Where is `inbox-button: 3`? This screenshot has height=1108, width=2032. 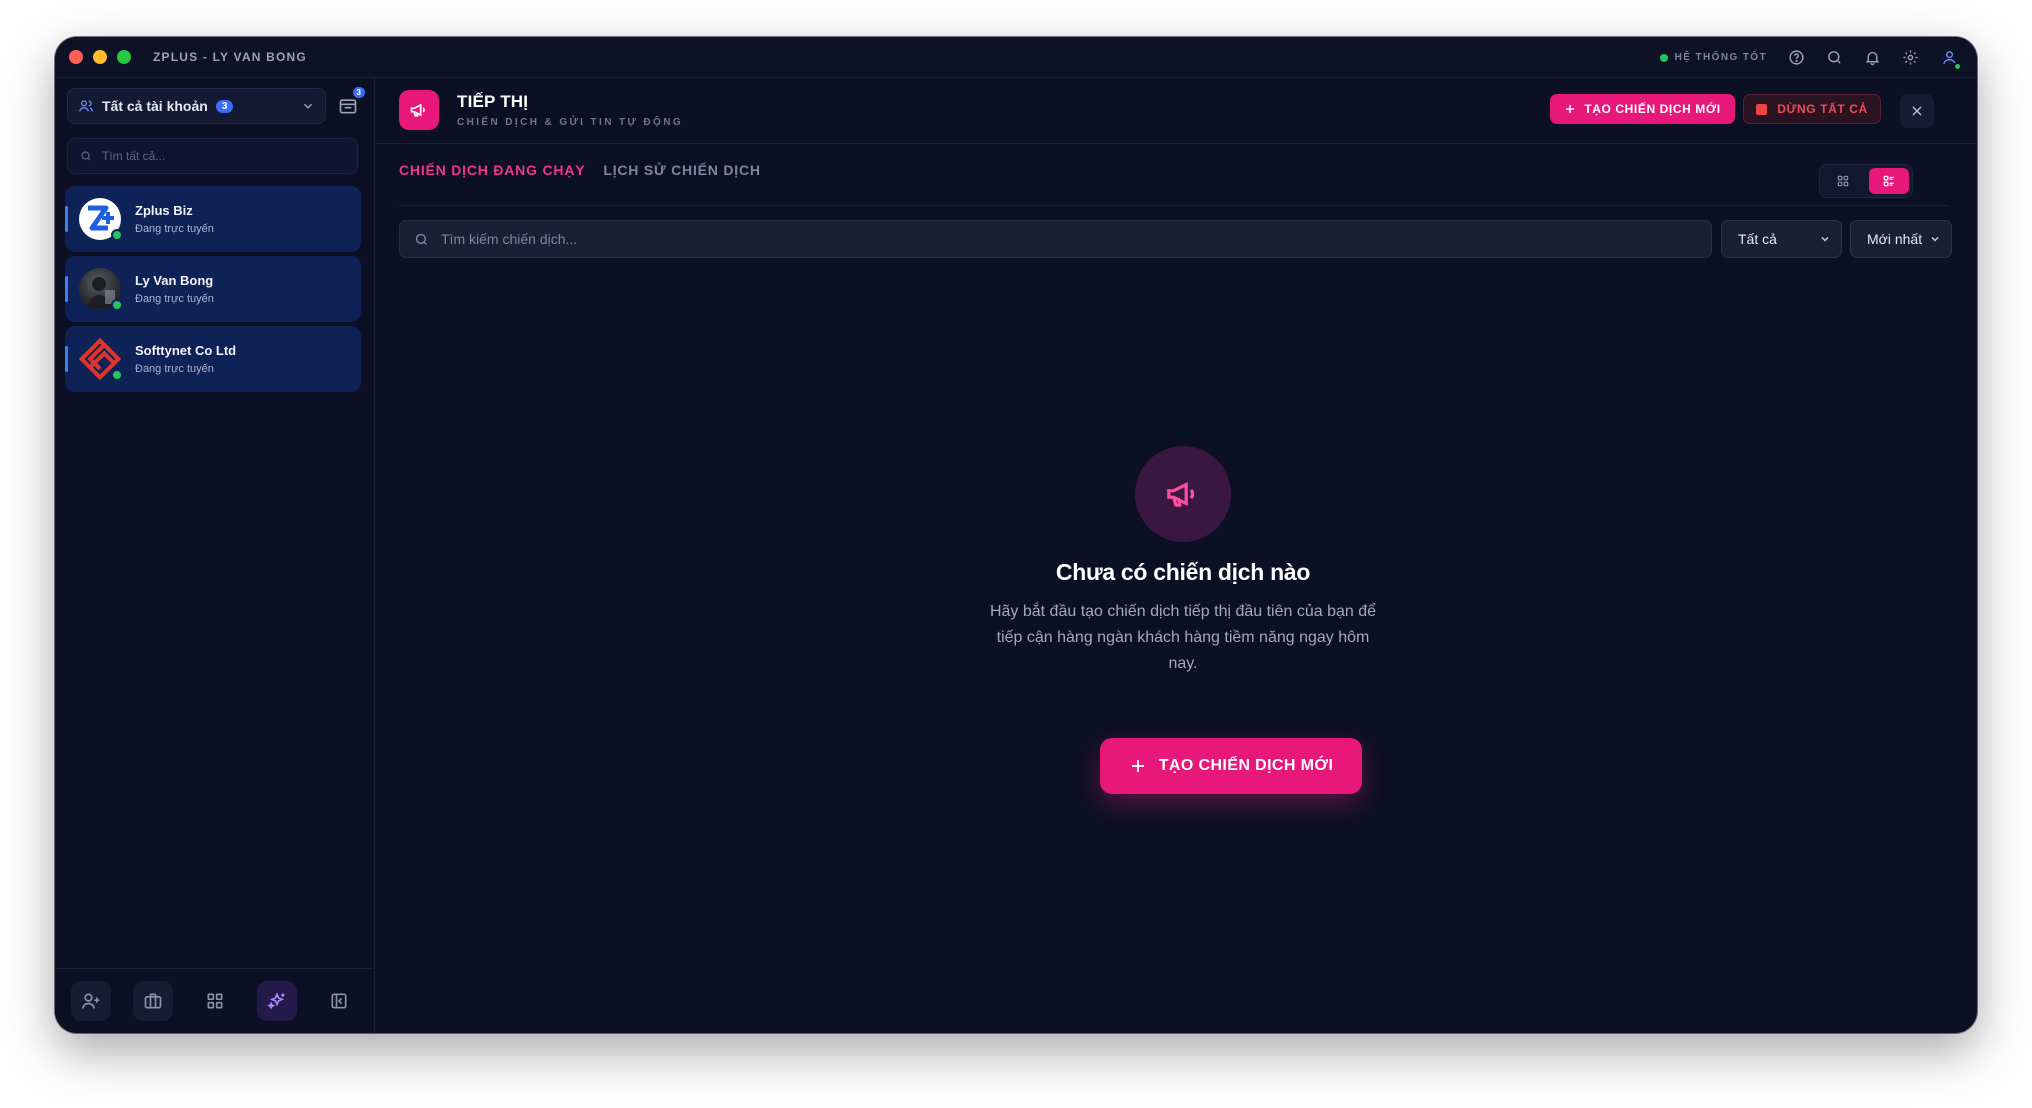
inbox-button: 3 is located at coordinates (351, 101).